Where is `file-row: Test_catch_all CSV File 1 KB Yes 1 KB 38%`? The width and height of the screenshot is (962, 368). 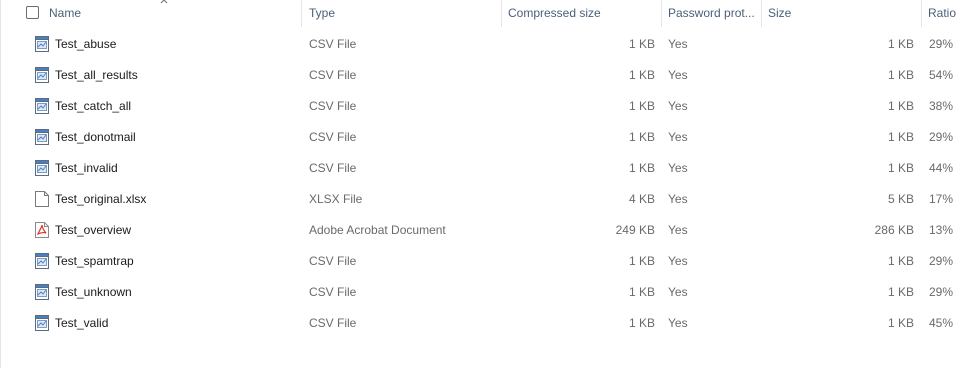 file-row: Test_catch_all CSV File 1 KB Yes 1 KB 38% is located at coordinates (481, 106).